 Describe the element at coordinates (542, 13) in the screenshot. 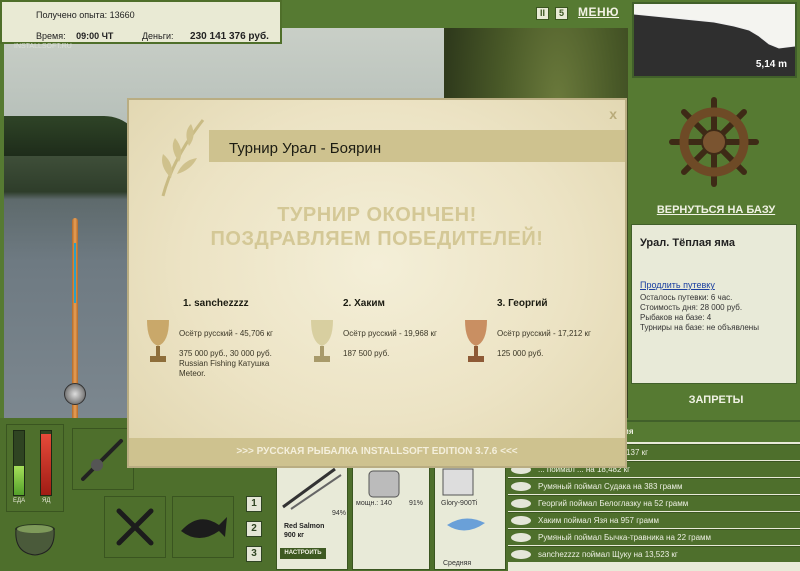

I see `pause-button: II` at that location.